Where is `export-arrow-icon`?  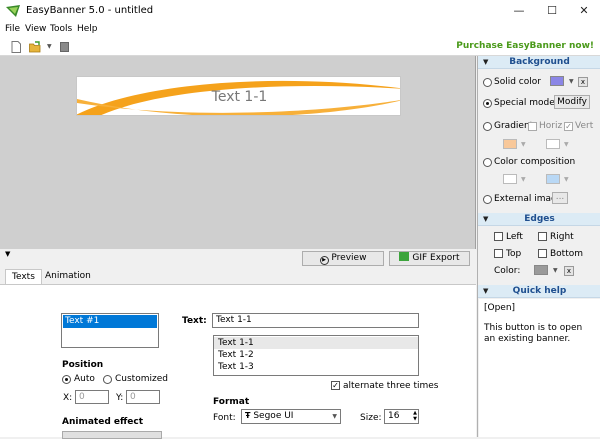 export-arrow-icon is located at coordinates (404, 256).